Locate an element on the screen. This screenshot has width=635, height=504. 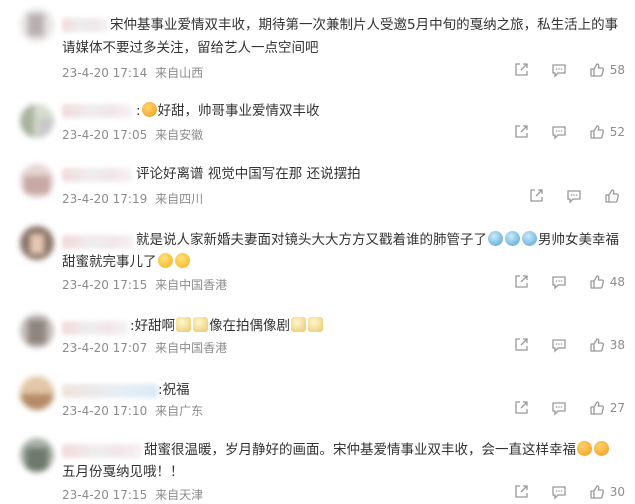
like-button: 38 is located at coordinates (607, 345).